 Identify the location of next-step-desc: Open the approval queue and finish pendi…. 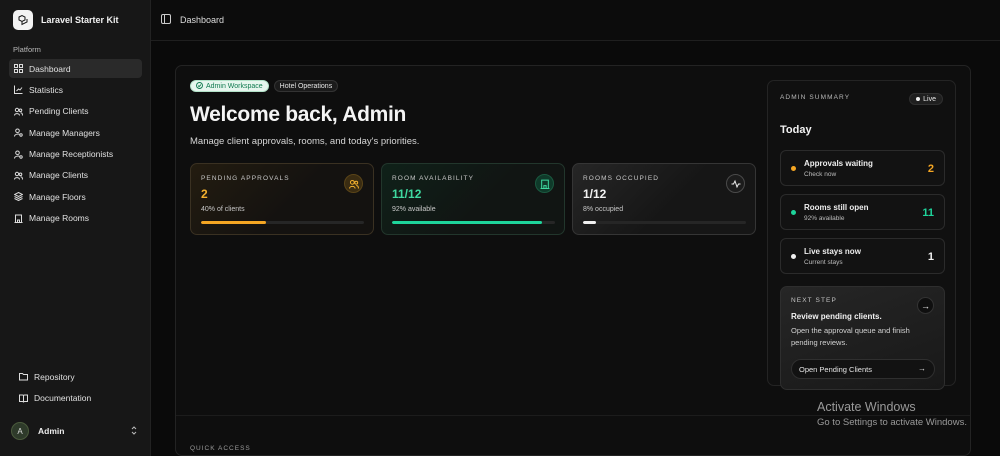
(850, 336).